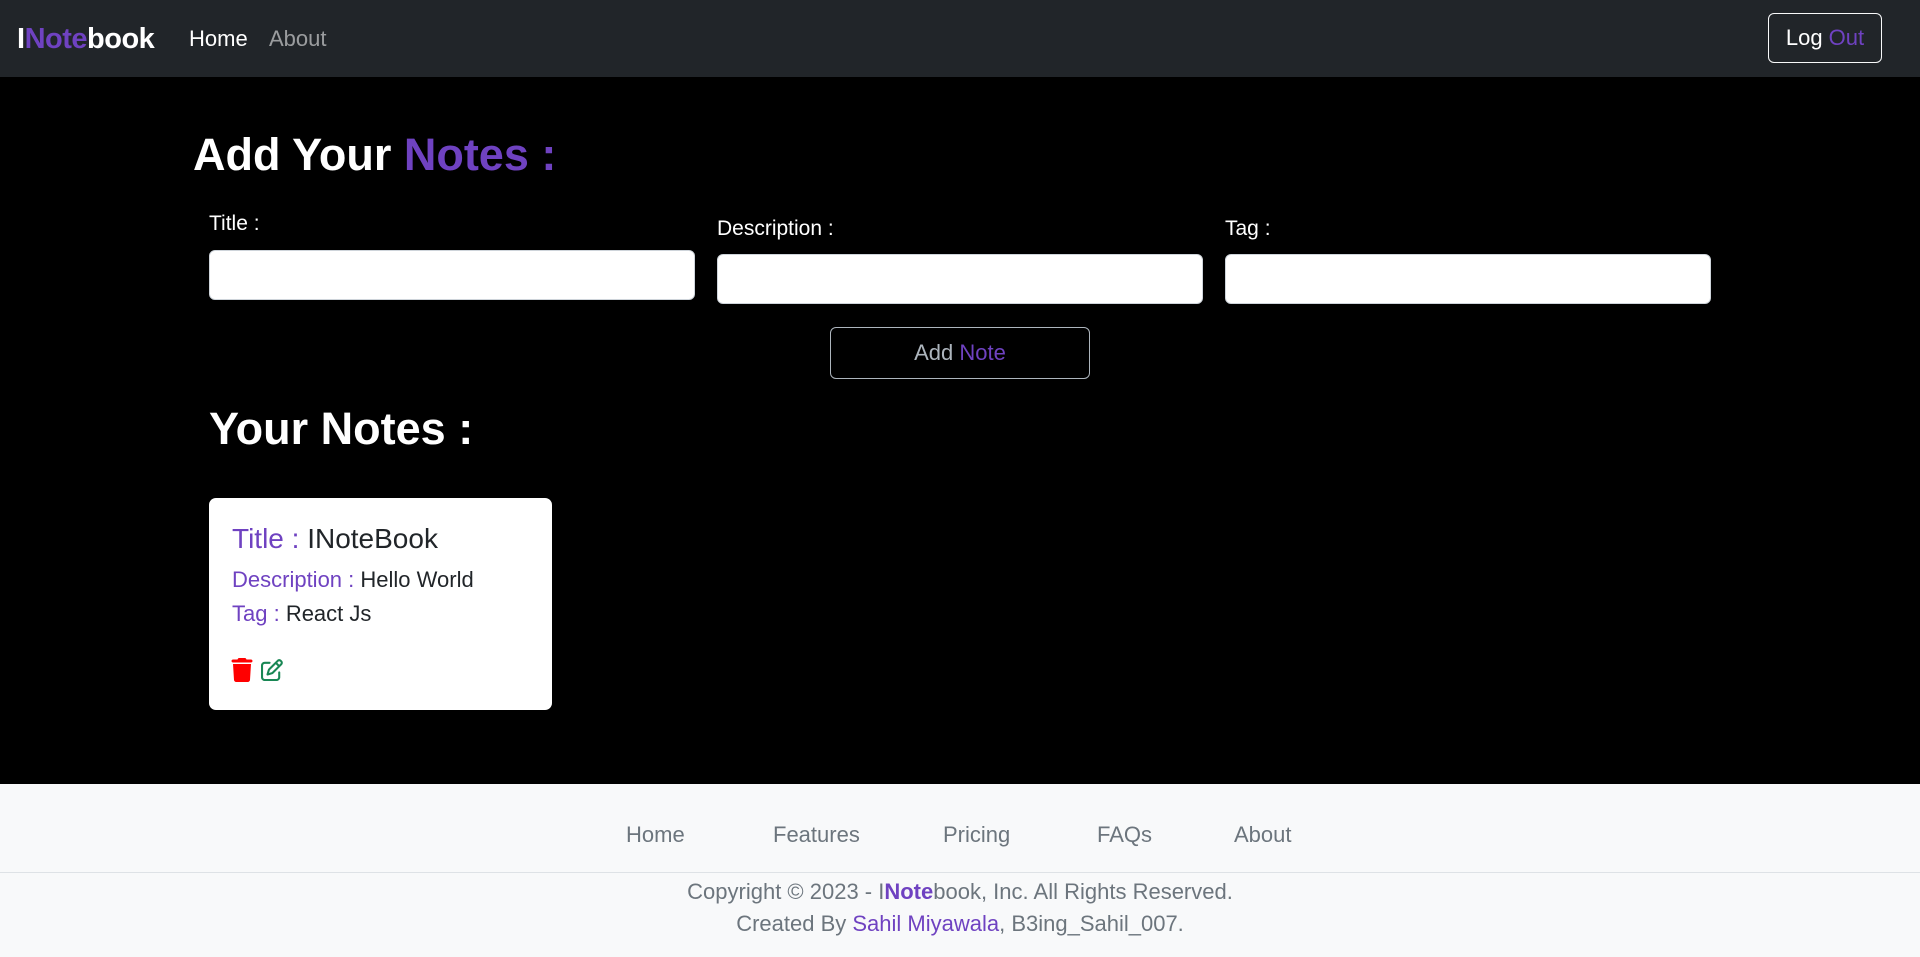  What do you see at coordinates (452, 275) in the screenshot?
I see `title-input` at bounding box center [452, 275].